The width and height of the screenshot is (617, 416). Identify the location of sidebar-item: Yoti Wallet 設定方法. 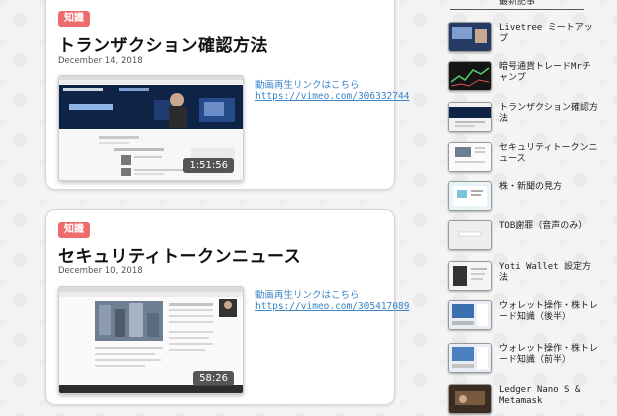
(530, 277).